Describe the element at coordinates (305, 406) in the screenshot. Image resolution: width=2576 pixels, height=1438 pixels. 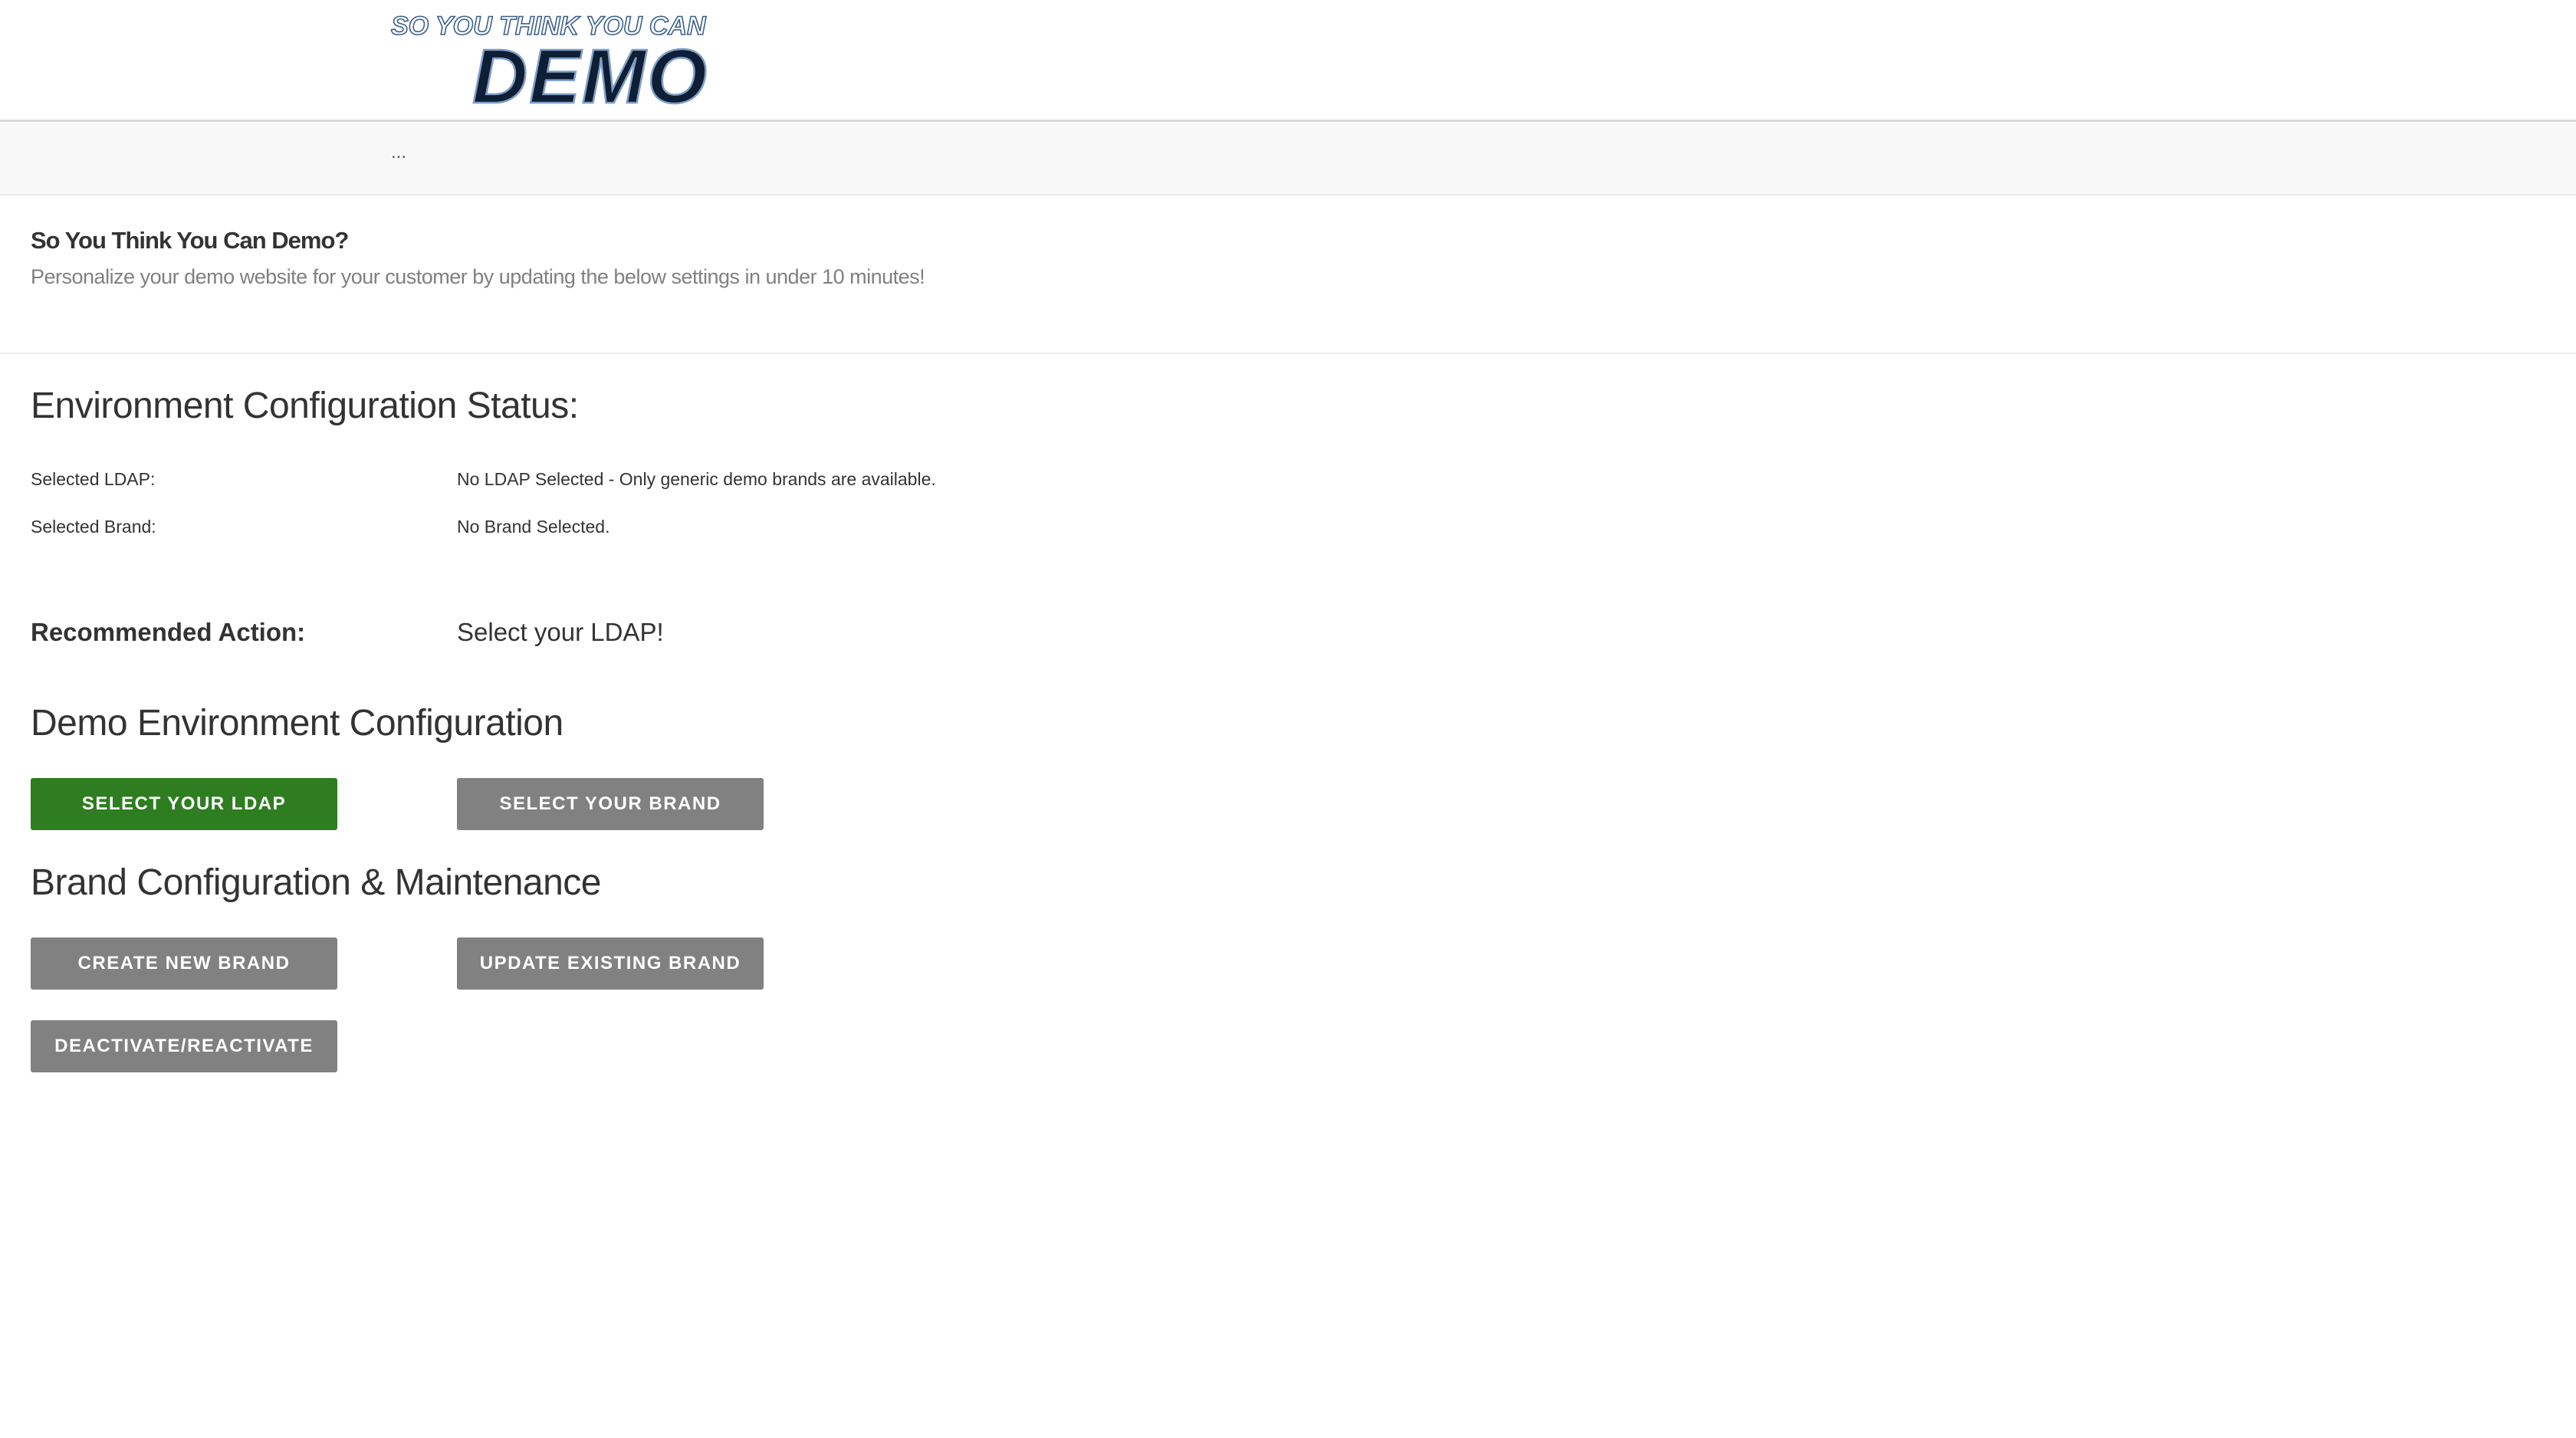
I see `status-heading: Environment Configuration Status:` at that location.